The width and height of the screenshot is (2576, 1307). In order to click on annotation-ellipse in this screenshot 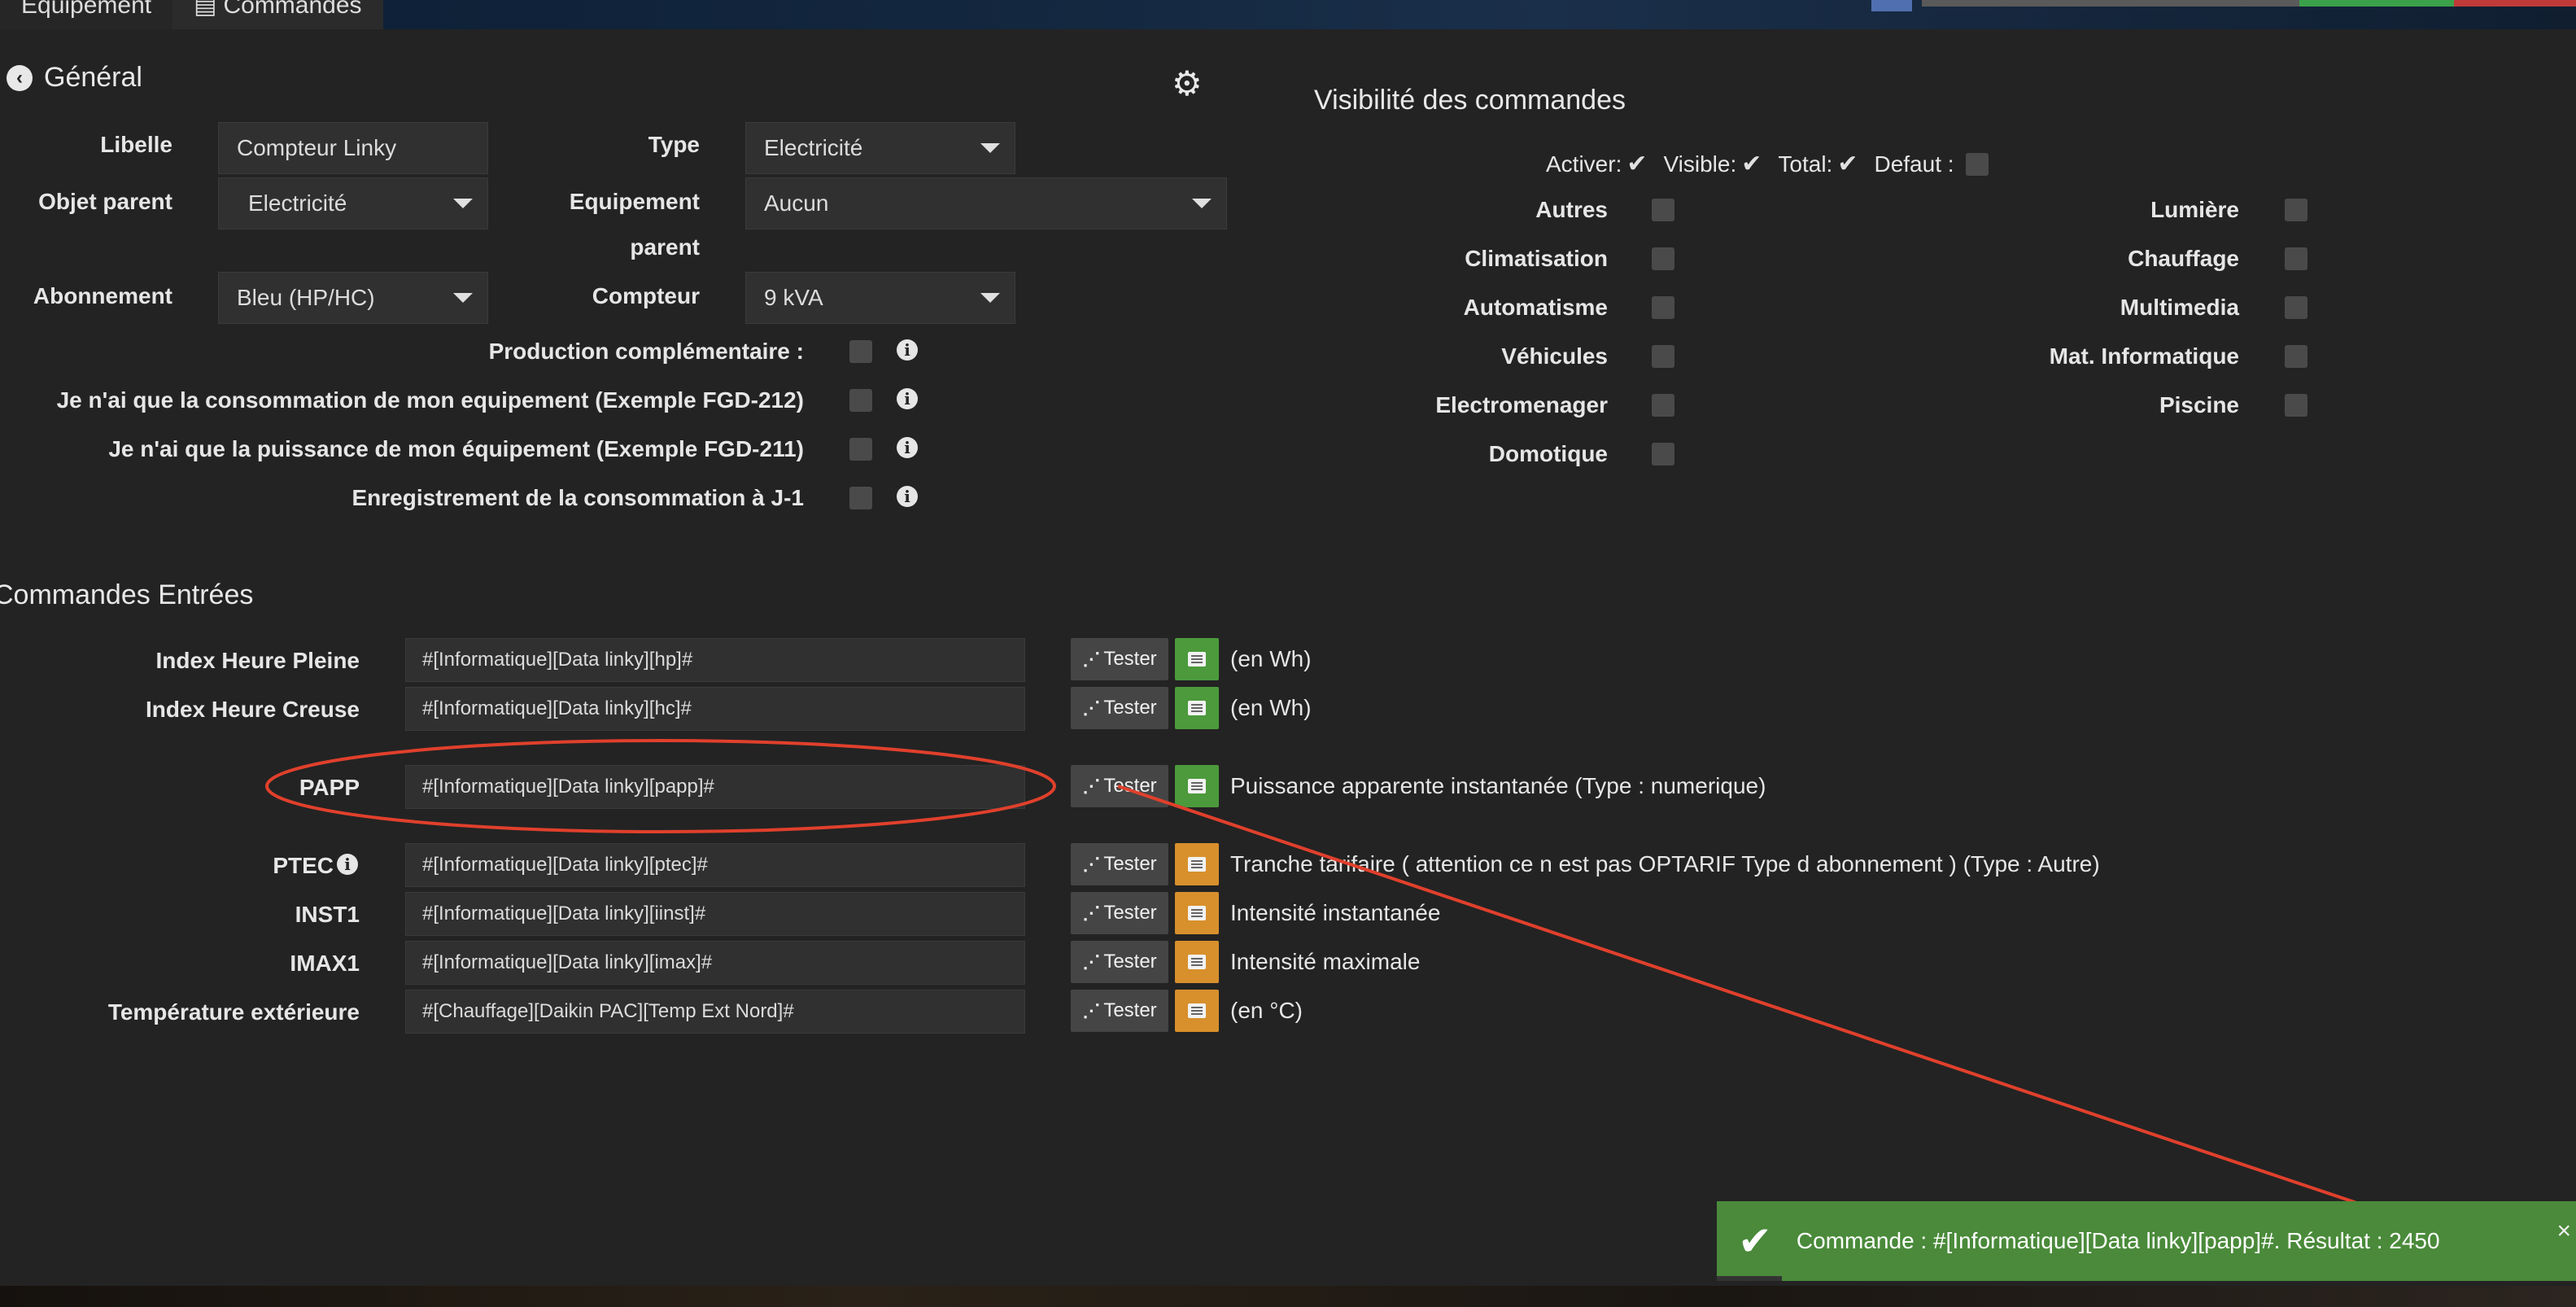, I will do `click(660, 786)`.